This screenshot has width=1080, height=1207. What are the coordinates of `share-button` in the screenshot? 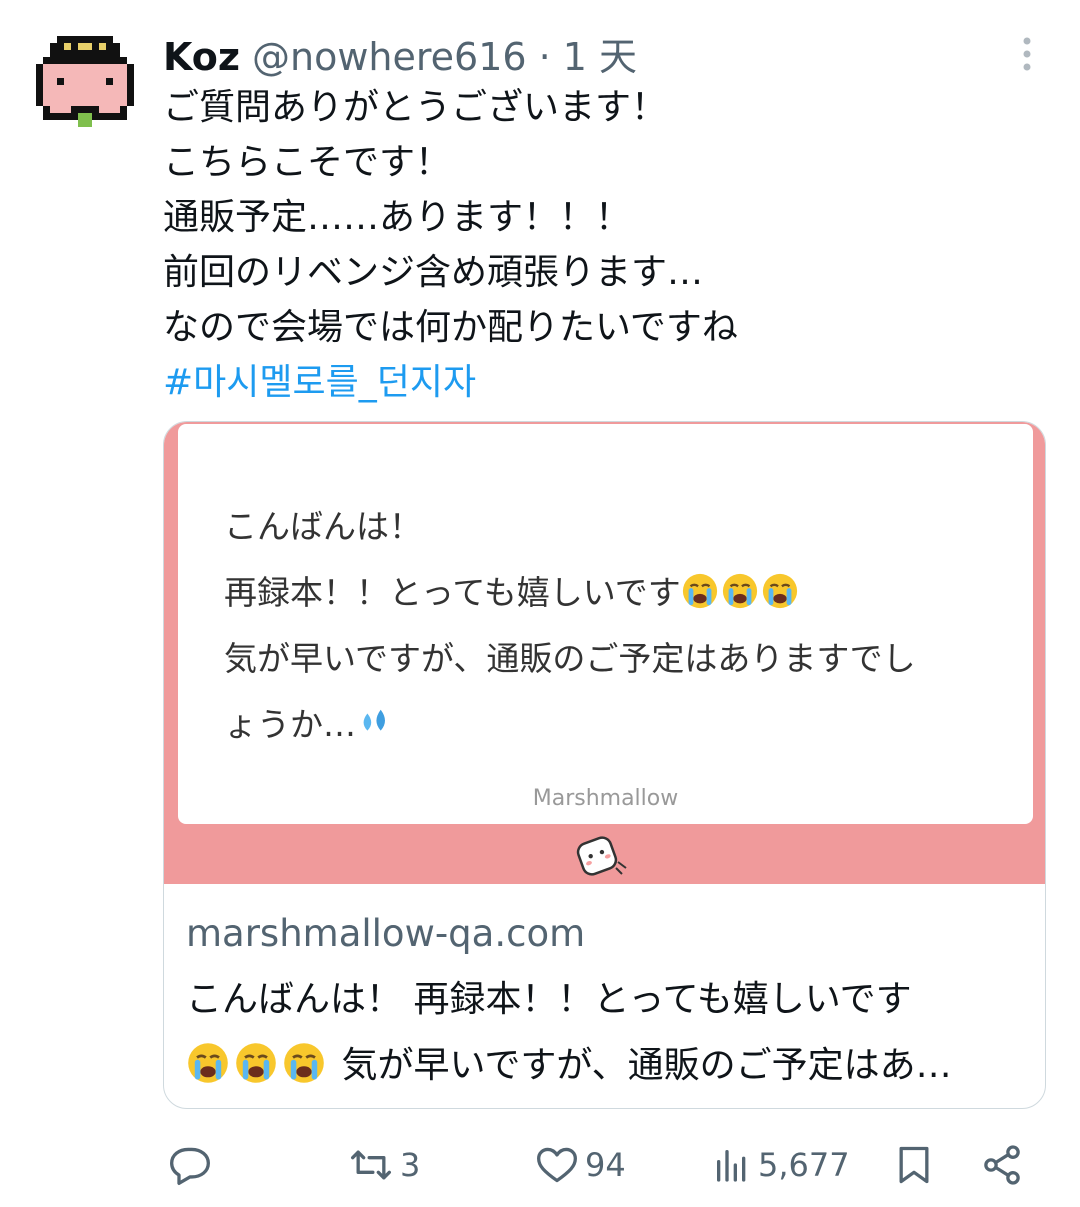 It's located at (1002, 1165).